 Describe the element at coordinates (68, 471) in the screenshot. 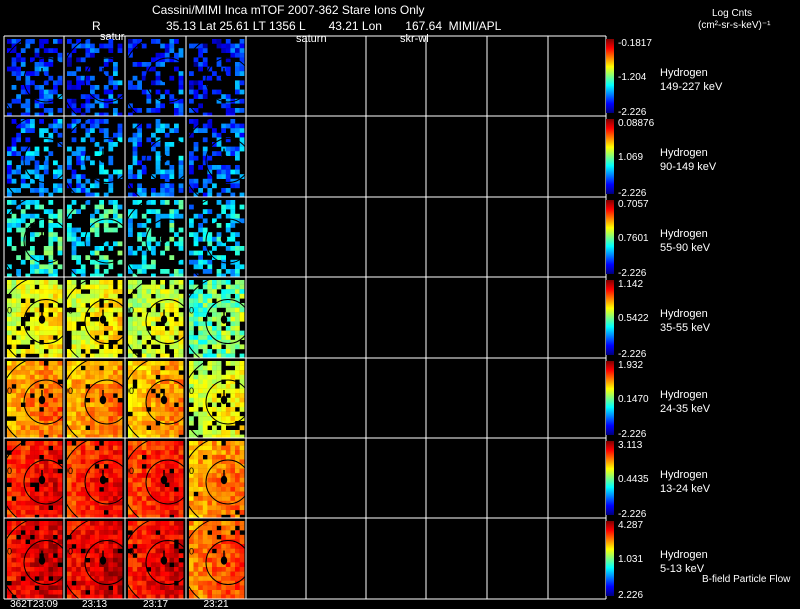

I see `contour-label: 90` at that location.